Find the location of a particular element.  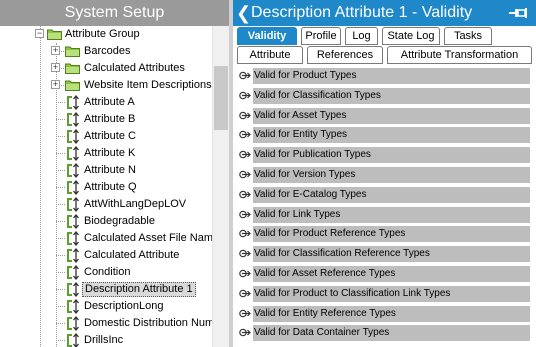

tree-scroll-thumb is located at coordinates (221, 98).